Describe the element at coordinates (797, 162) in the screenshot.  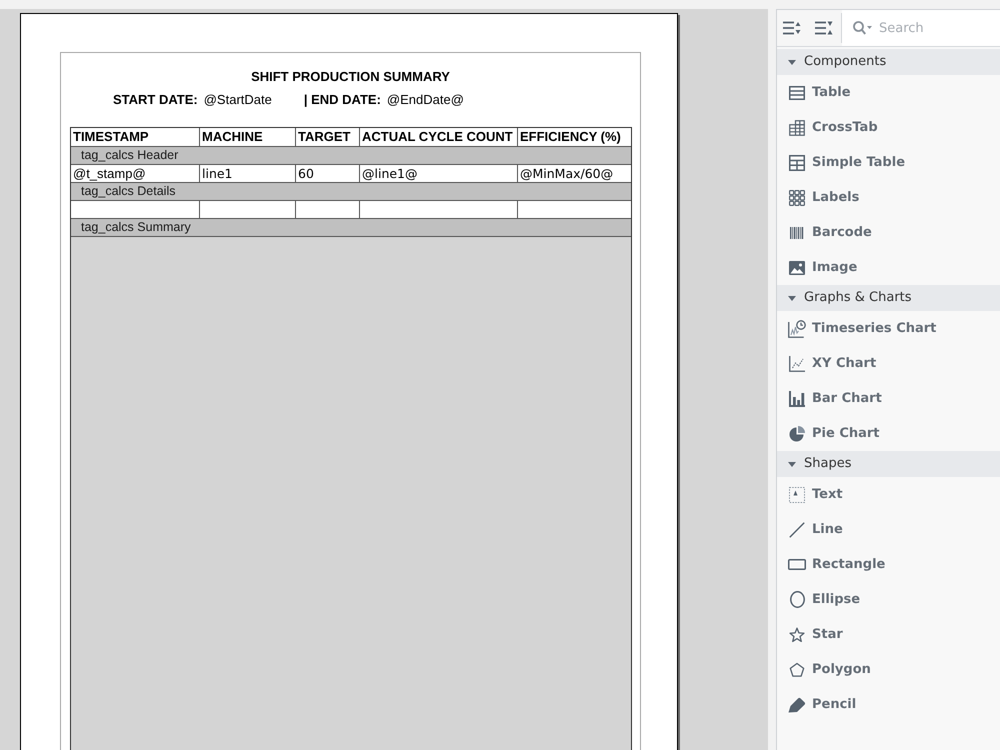
I see `grid-icon` at that location.